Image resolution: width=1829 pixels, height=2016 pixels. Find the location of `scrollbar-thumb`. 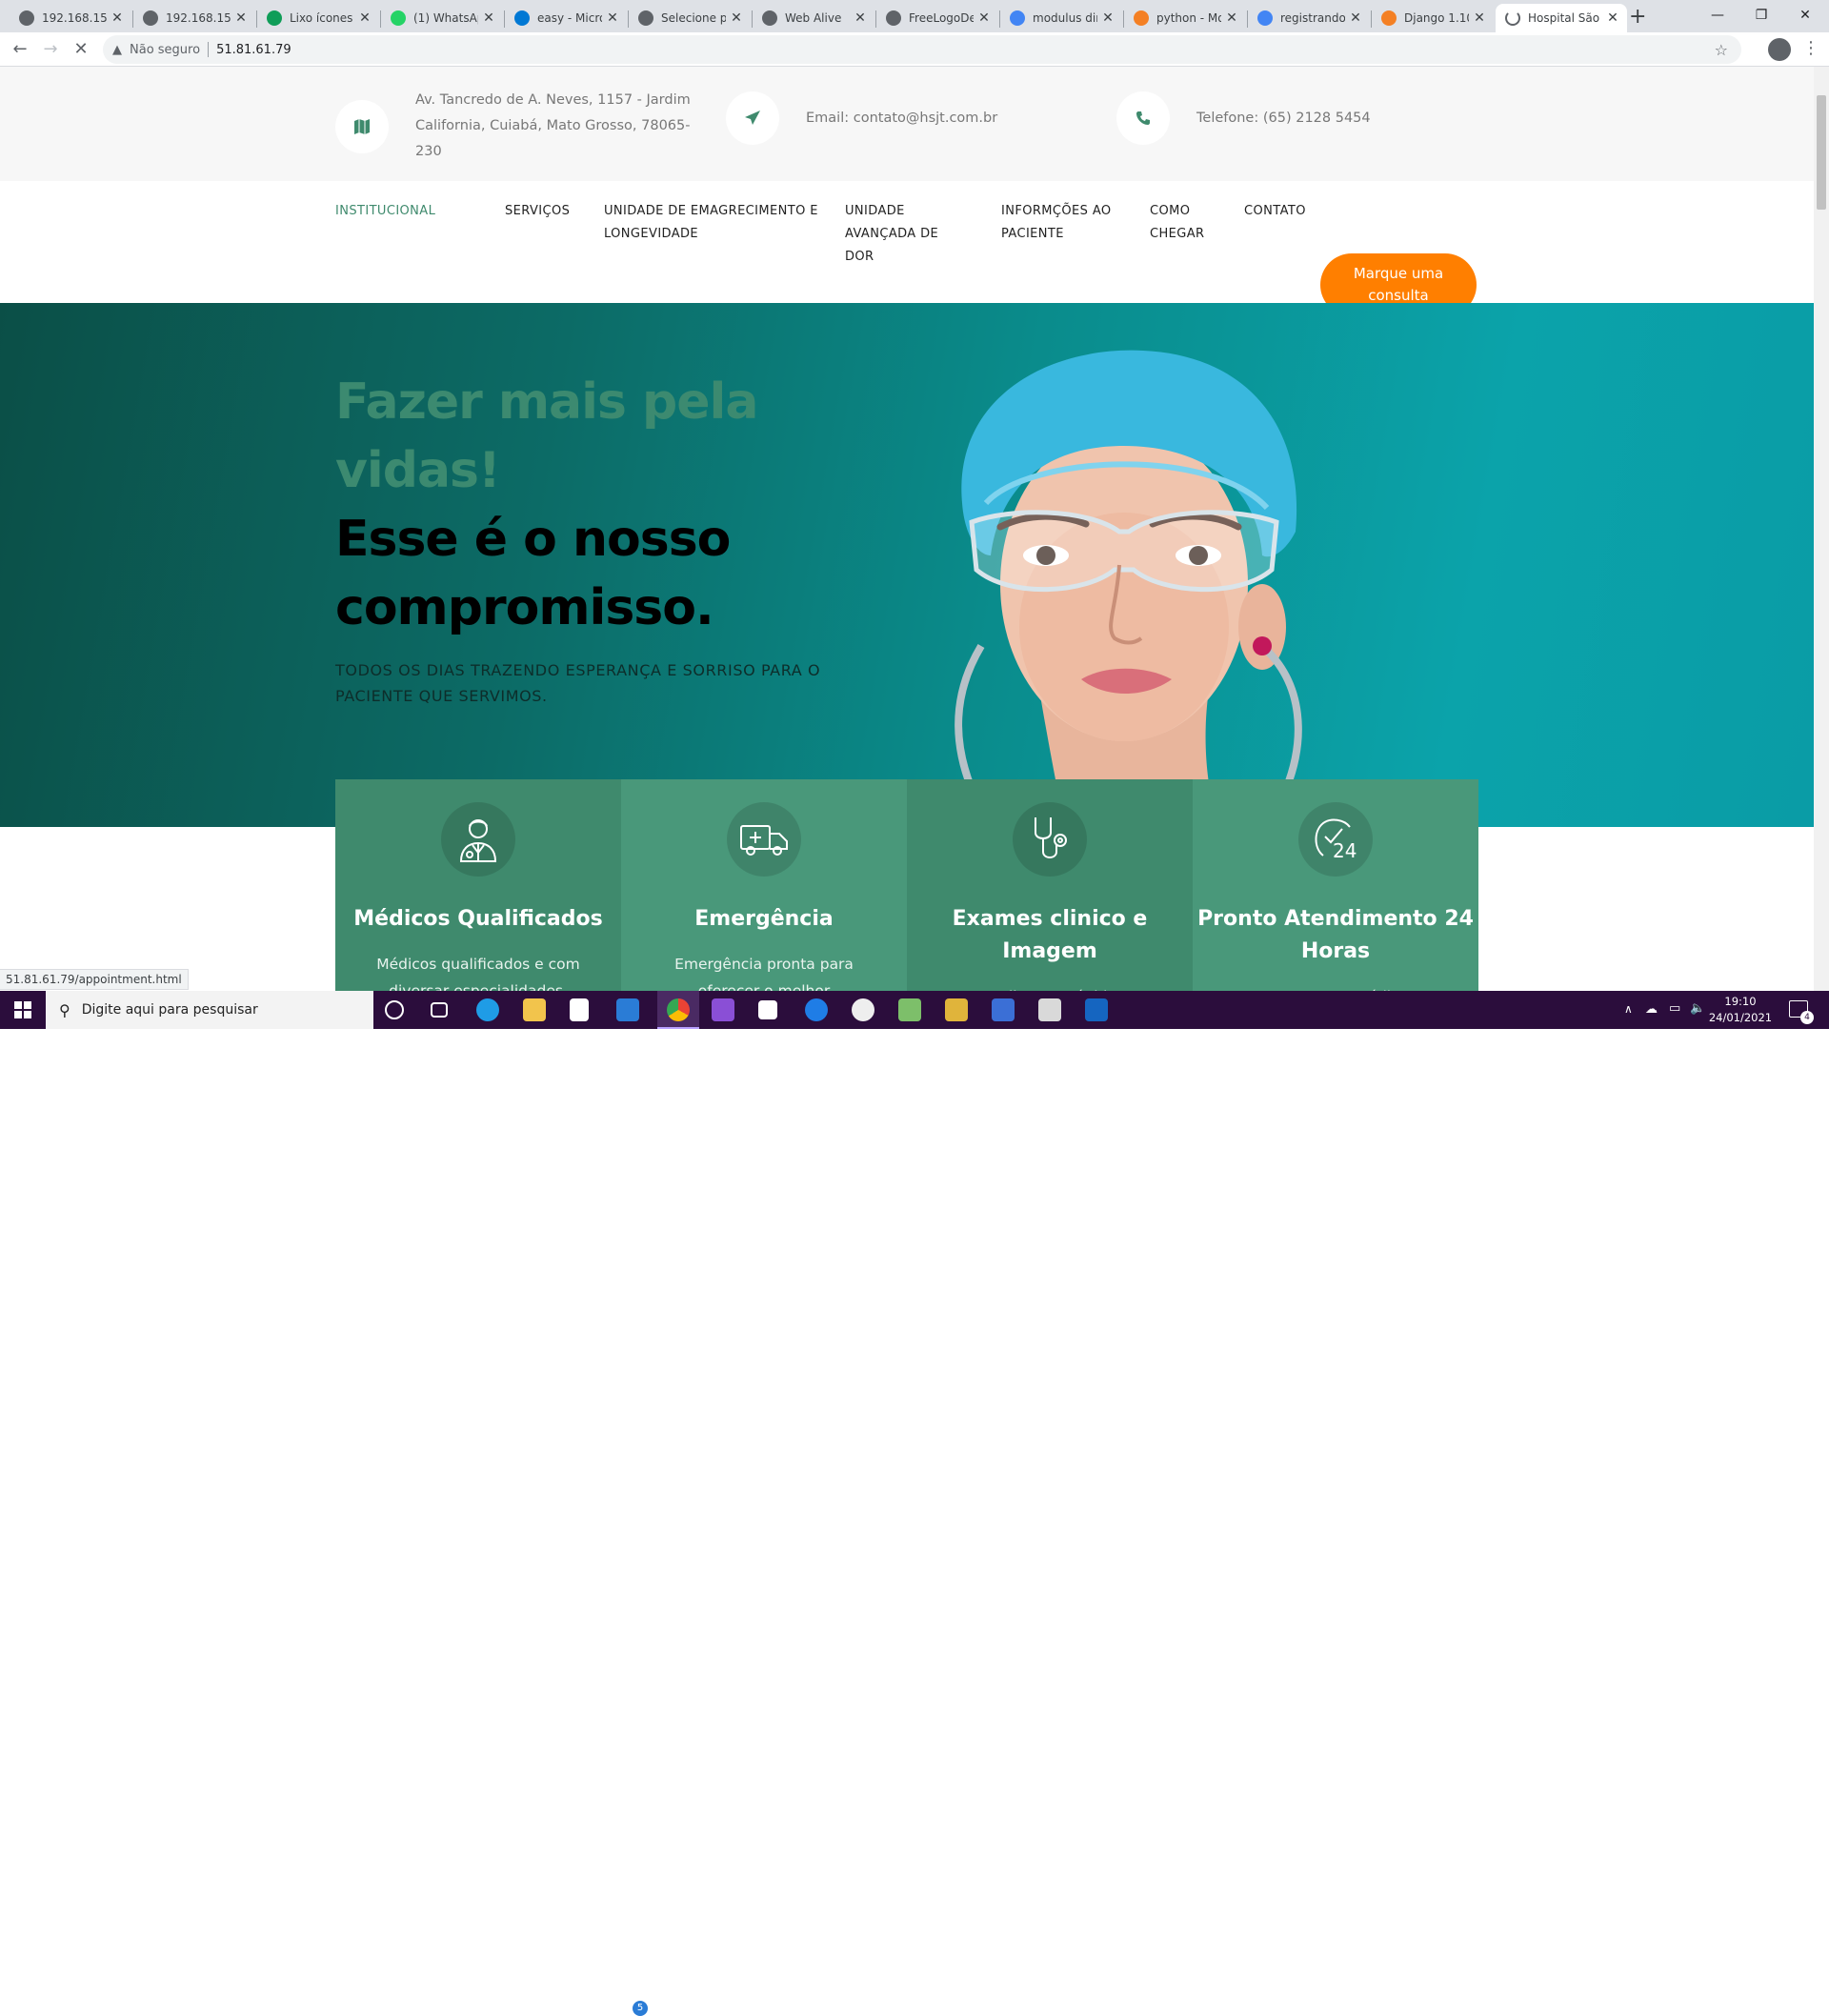

scrollbar-thumb is located at coordinates (1821, 152).